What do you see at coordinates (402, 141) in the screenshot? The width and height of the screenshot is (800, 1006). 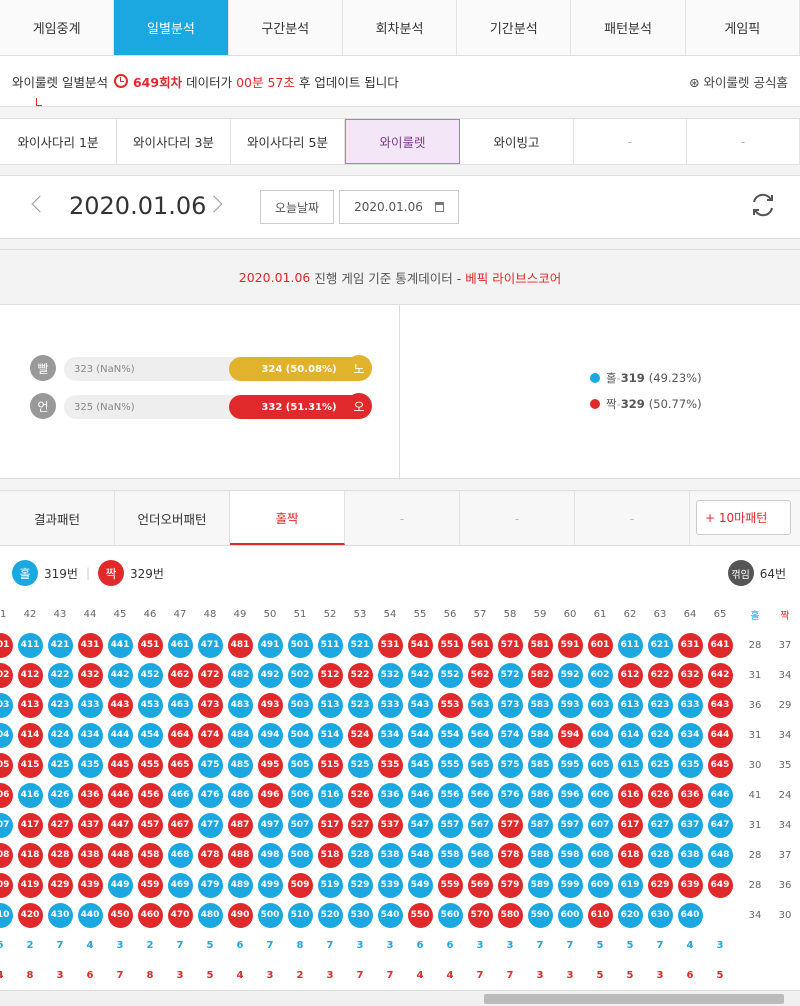 I see `subtab-3: 와이룰렛` at bounding box center [402, 141].